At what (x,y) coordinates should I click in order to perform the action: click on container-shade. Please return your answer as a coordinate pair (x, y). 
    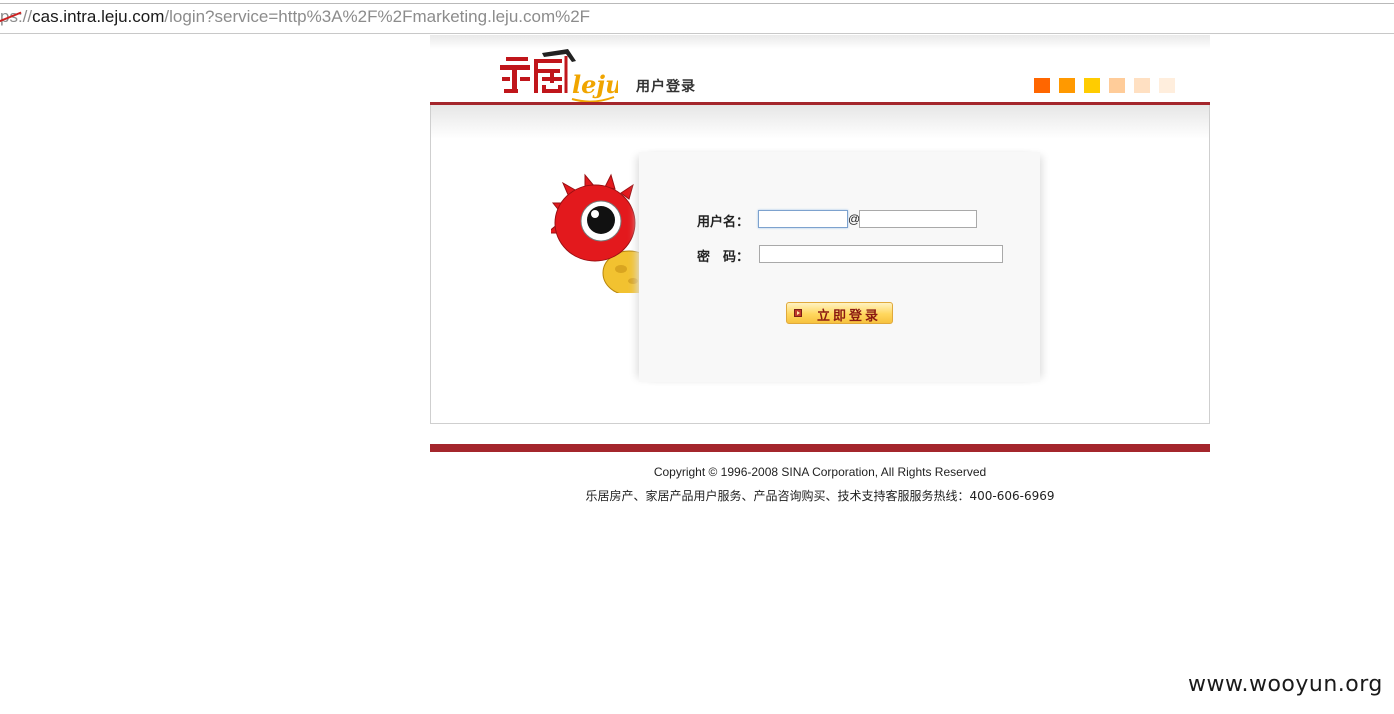
    Looking at the image, I should click on (820, 122).